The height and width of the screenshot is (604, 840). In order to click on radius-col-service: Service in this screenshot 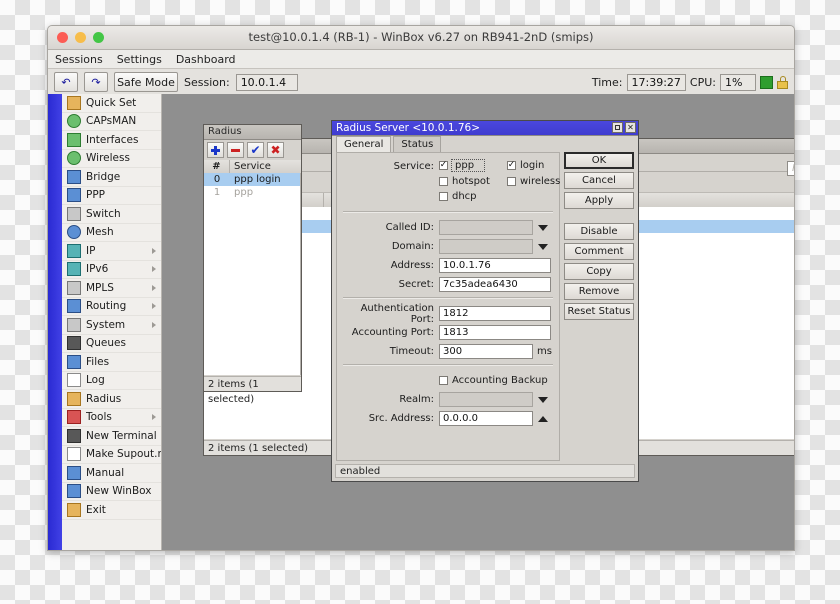, I will do `click(265, 167)`.